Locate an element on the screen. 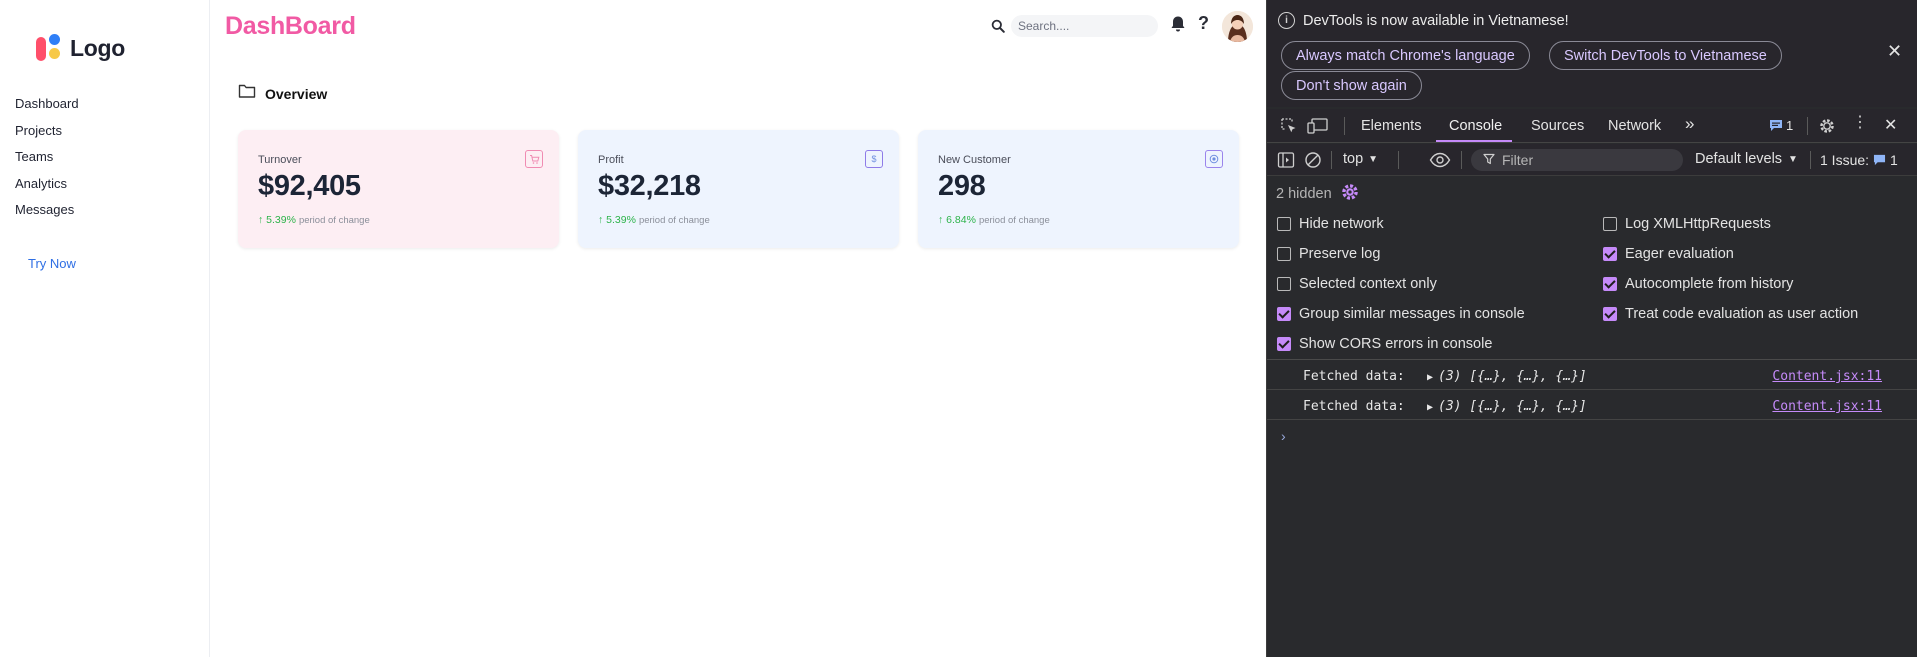 This screenshot has height=657, width=1917. stat-card-profit: Profit $32,218 ↑ 5.39% period of change $ is located at coordinates (738, 189).